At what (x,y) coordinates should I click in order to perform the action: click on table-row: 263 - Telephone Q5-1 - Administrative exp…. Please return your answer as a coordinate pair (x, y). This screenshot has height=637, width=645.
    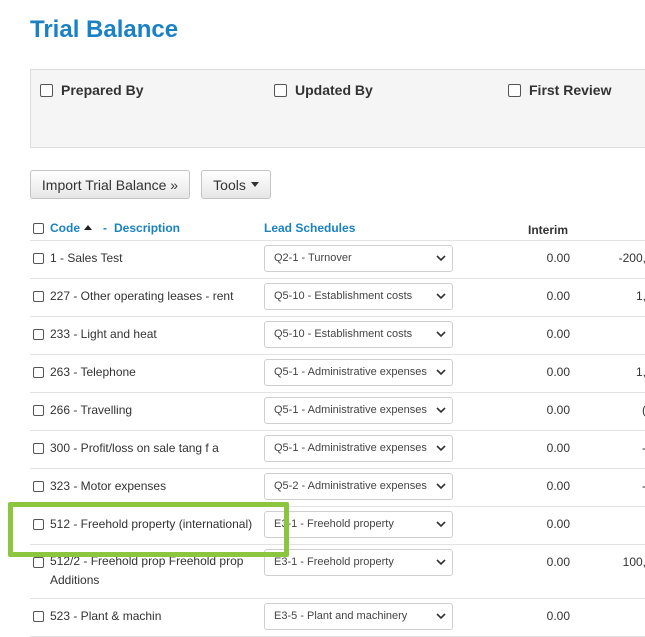
    Looking at the image, I should click on (337, 373).